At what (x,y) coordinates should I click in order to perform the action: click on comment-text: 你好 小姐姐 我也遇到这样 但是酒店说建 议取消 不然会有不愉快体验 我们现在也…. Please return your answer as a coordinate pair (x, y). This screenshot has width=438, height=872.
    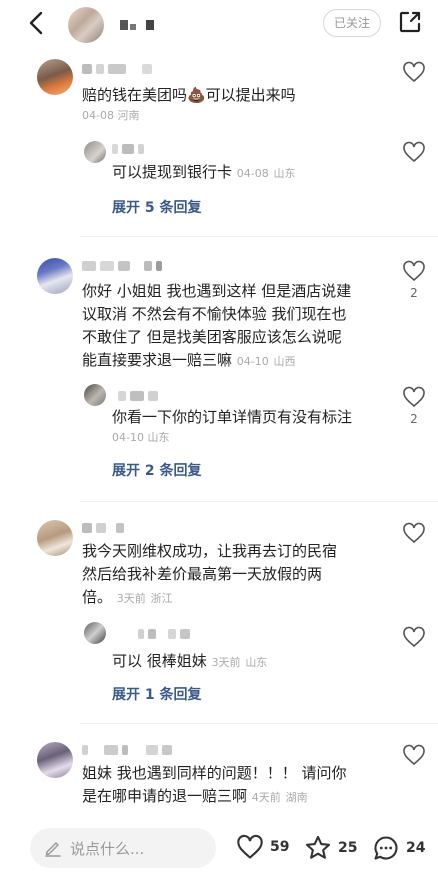
    Looking at the image, I should click on (217, 325).